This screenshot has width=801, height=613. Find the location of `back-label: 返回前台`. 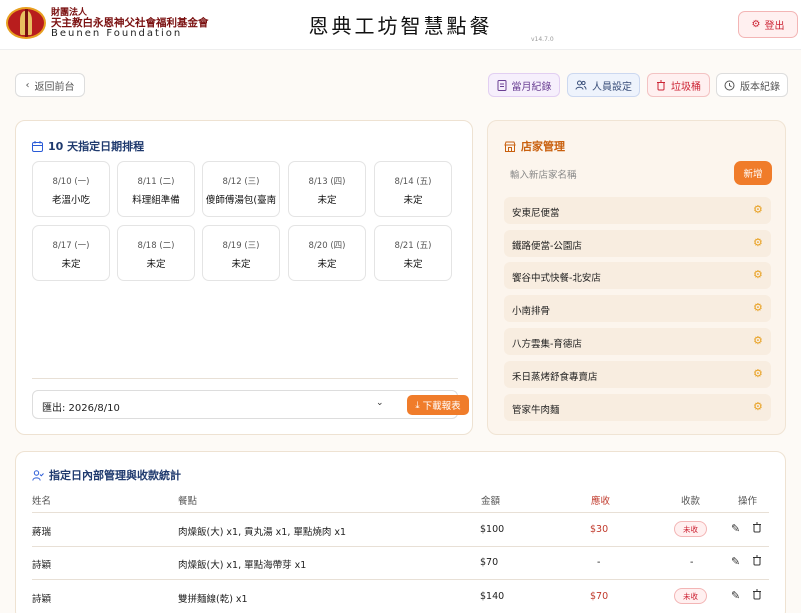

back-label: 返回前台 is located at coordinates (54, 87).